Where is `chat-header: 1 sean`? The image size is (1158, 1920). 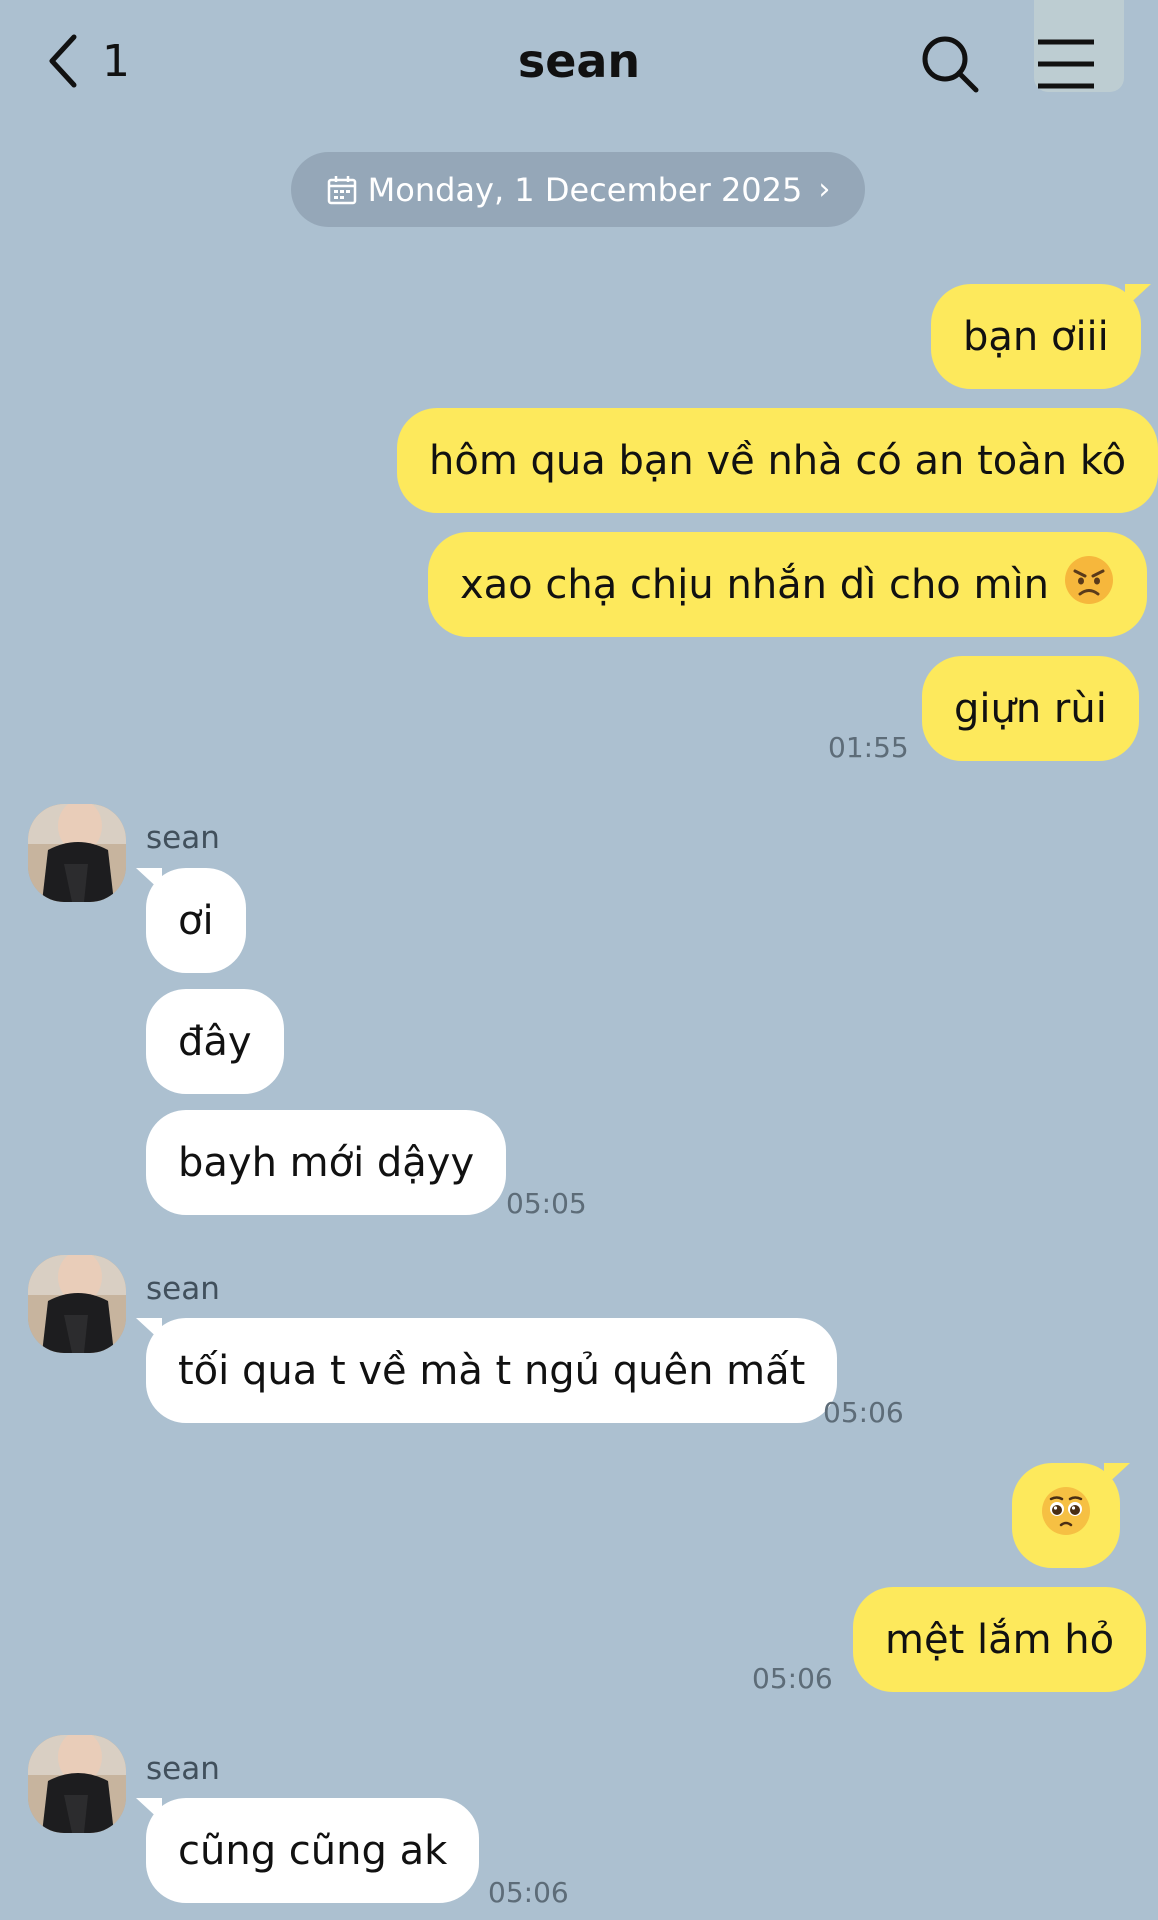
chat-header: 1 sean is located at coordinates (579, 65).